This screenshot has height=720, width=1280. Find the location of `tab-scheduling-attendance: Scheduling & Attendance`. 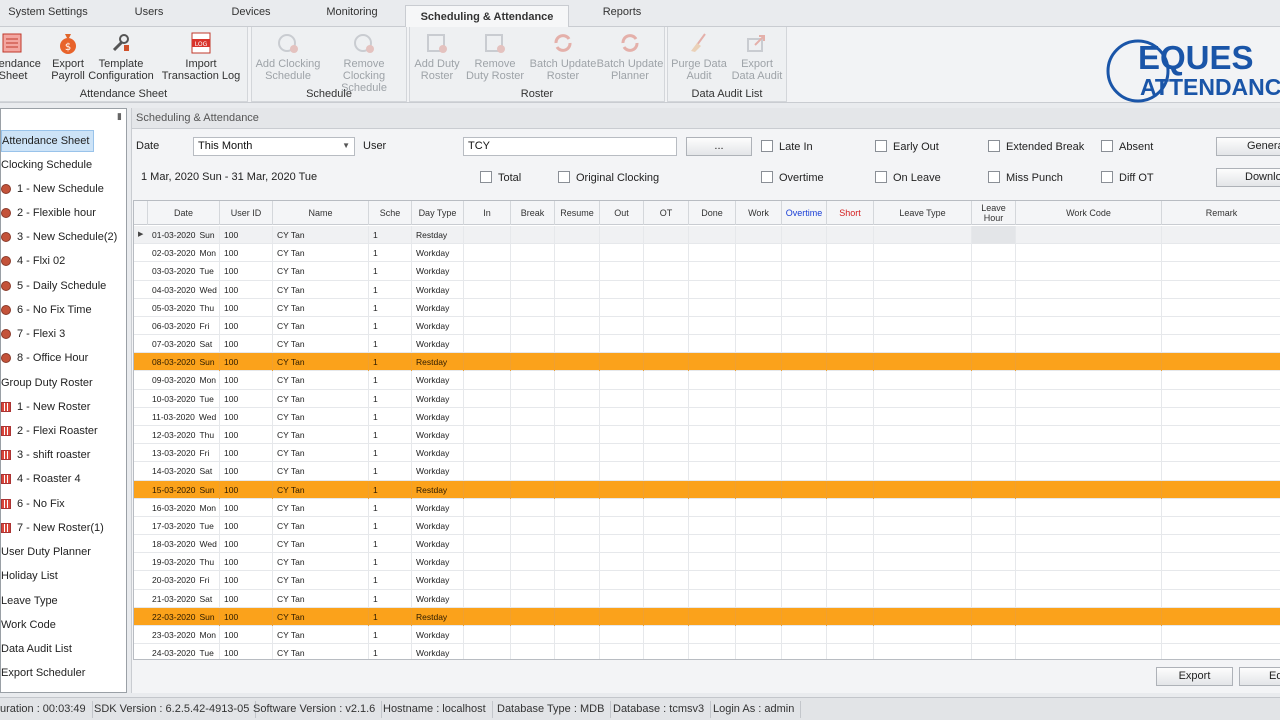

tab-scheduling-attendance: Scheduling & Attendance is located at coordinates (487, 16).